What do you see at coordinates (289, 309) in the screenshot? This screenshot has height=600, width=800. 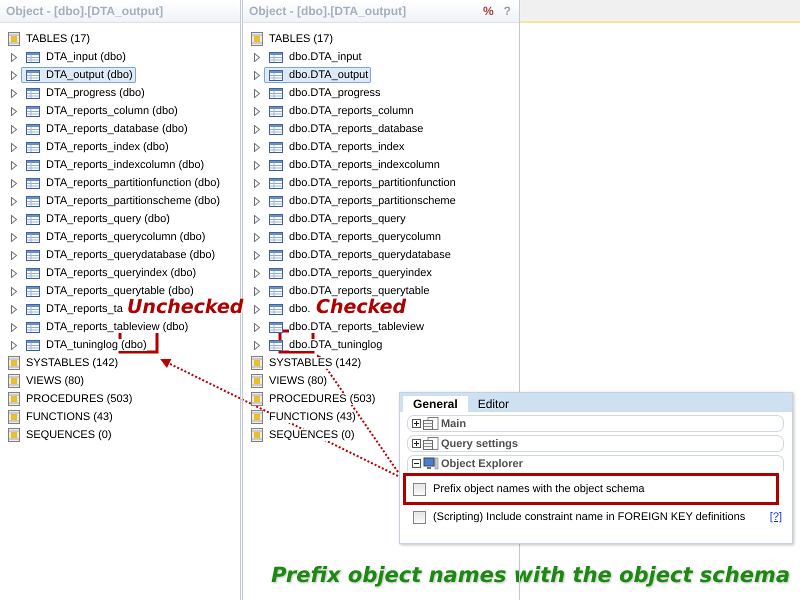 I see `tree-item: dbo.` at bounding box center [289, 309].